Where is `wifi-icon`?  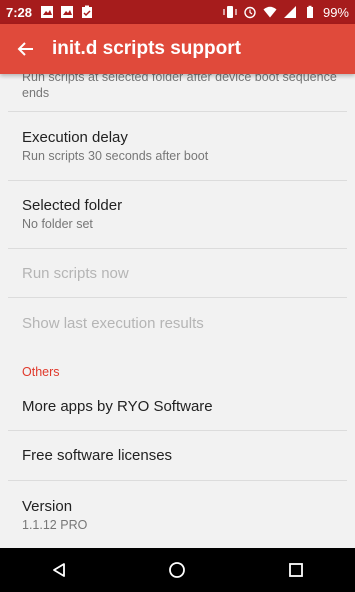
wifi-icon is located at coordinates (270, 12).